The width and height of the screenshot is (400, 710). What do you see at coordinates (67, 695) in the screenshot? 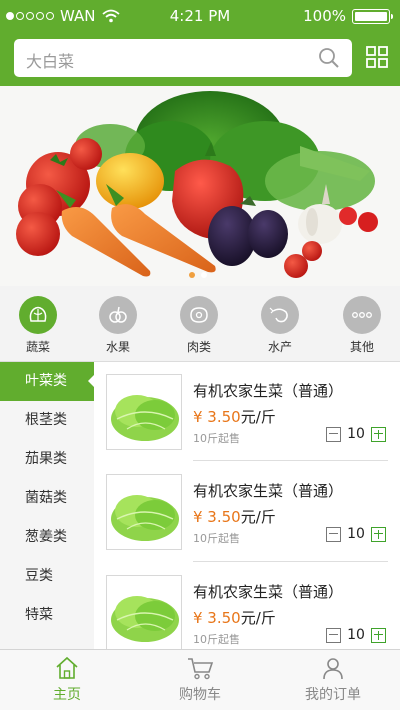
I see `tab-label: 主页` at bounding box center [67, 695].